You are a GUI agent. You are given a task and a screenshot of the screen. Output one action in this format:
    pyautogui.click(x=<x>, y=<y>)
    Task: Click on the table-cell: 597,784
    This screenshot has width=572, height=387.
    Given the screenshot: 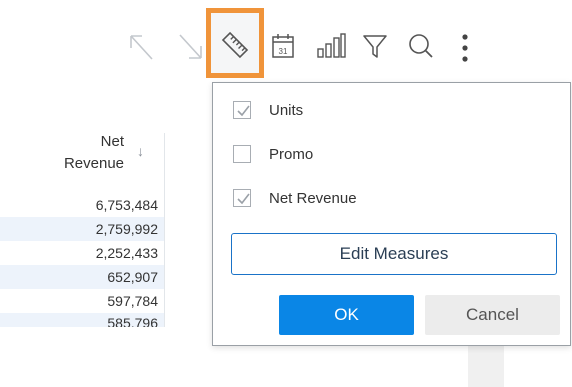 What is the action you would take?
    pyautogui.click(x=82, y=301)
    